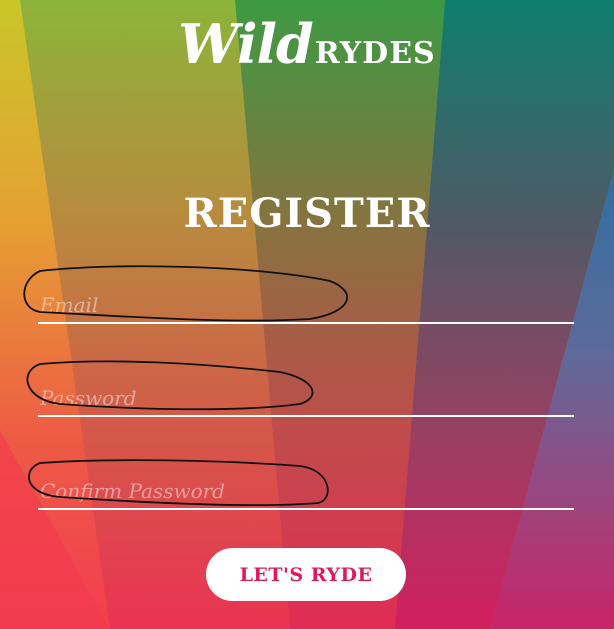 Image resolution: width=614 pixels, height=629 pixels. I want to click on logo-rydes: RYDES, so click(375, 53).